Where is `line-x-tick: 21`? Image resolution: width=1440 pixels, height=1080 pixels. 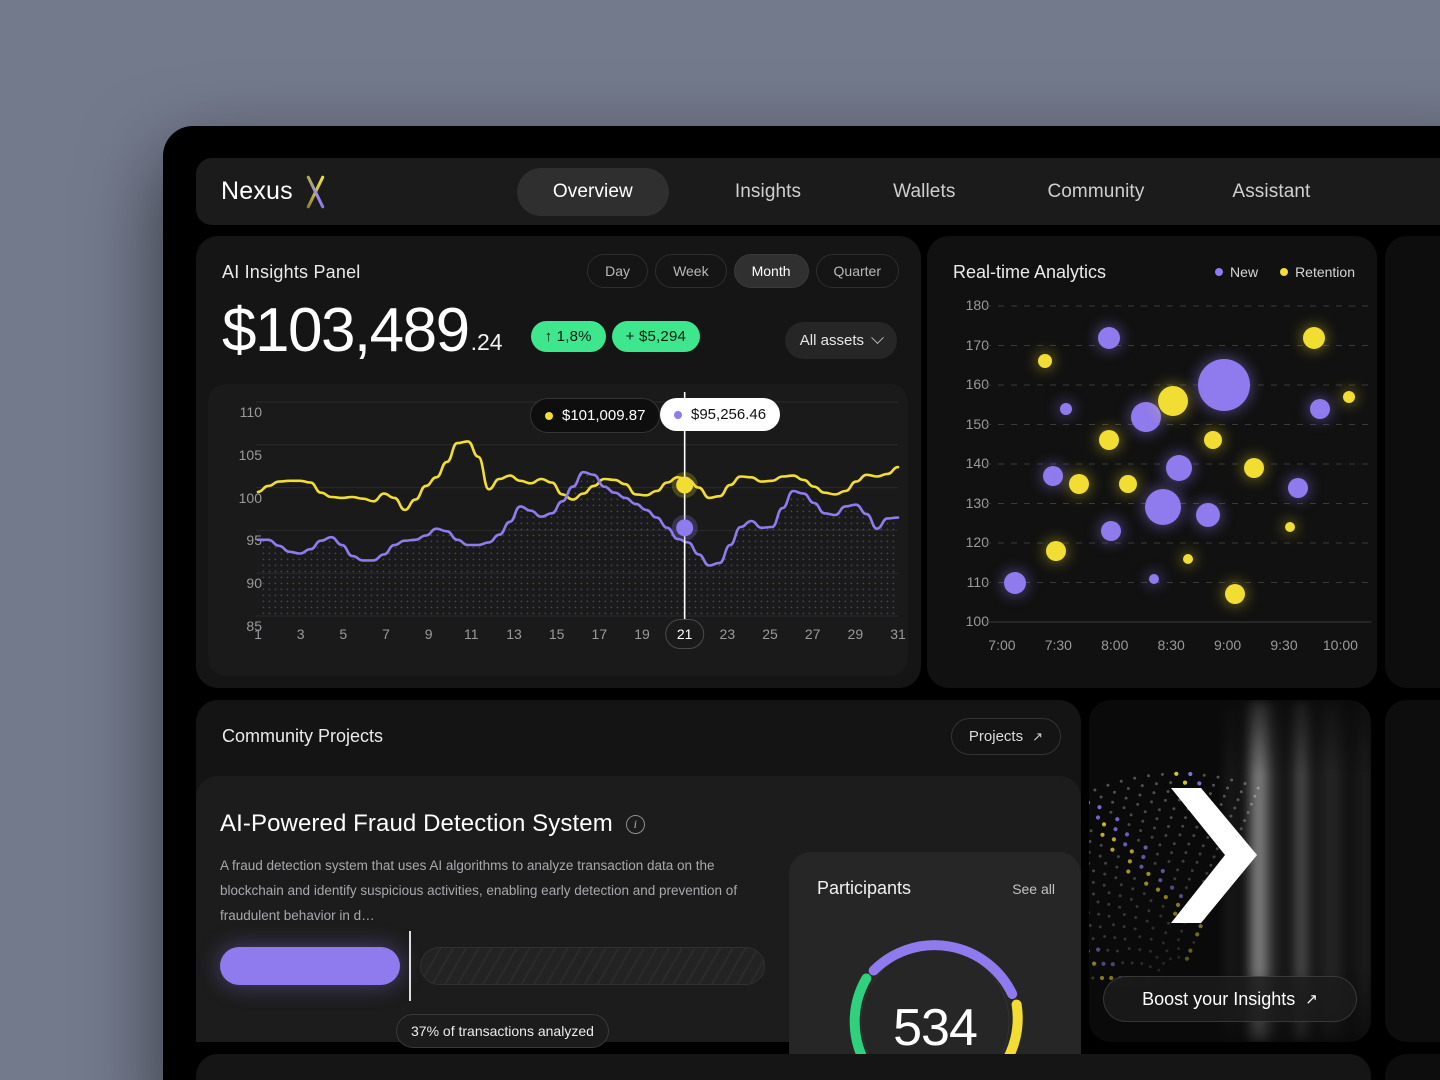 line-x-tick: 21 is located at coordinates (684, 634).